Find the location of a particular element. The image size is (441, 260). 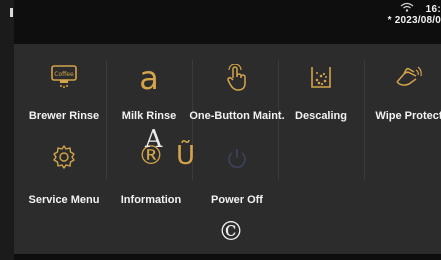

wipe-protect-label: Wipe Protect is located at coordinates (408, 116).